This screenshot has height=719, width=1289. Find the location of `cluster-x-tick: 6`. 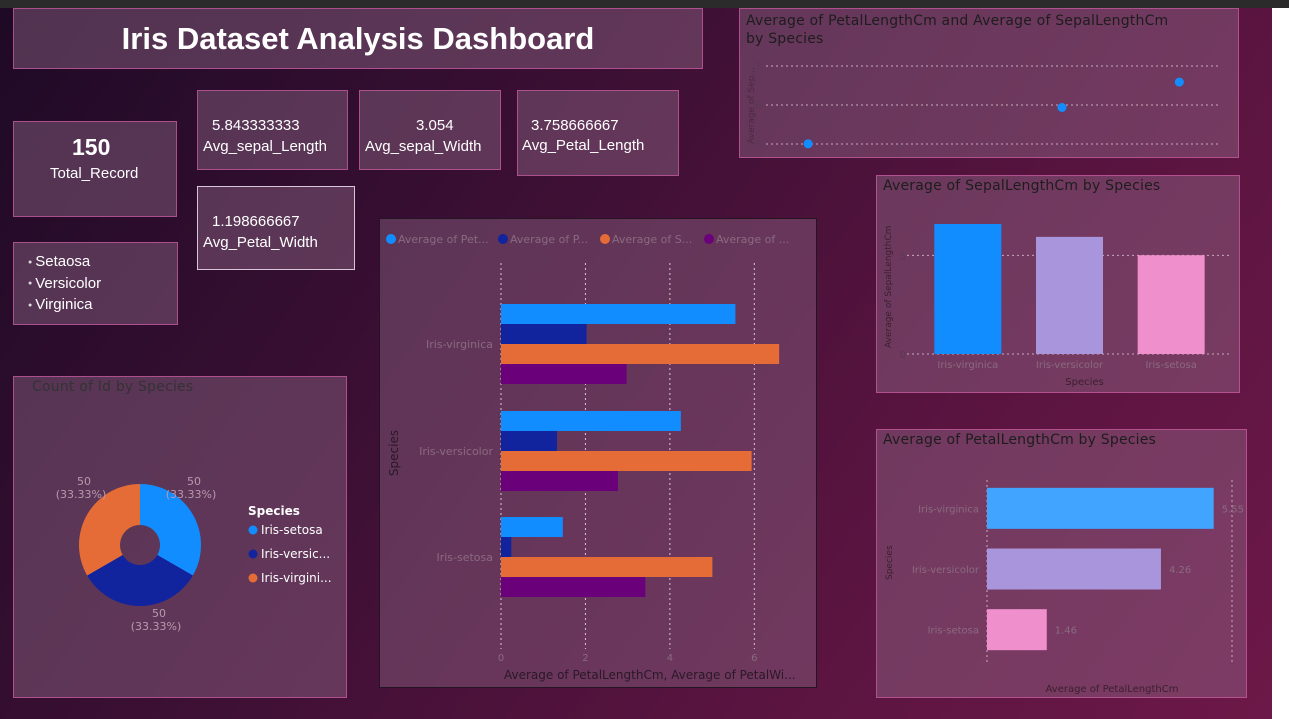

cluster-x-tick: 6 is located at coordinates (754, 658).